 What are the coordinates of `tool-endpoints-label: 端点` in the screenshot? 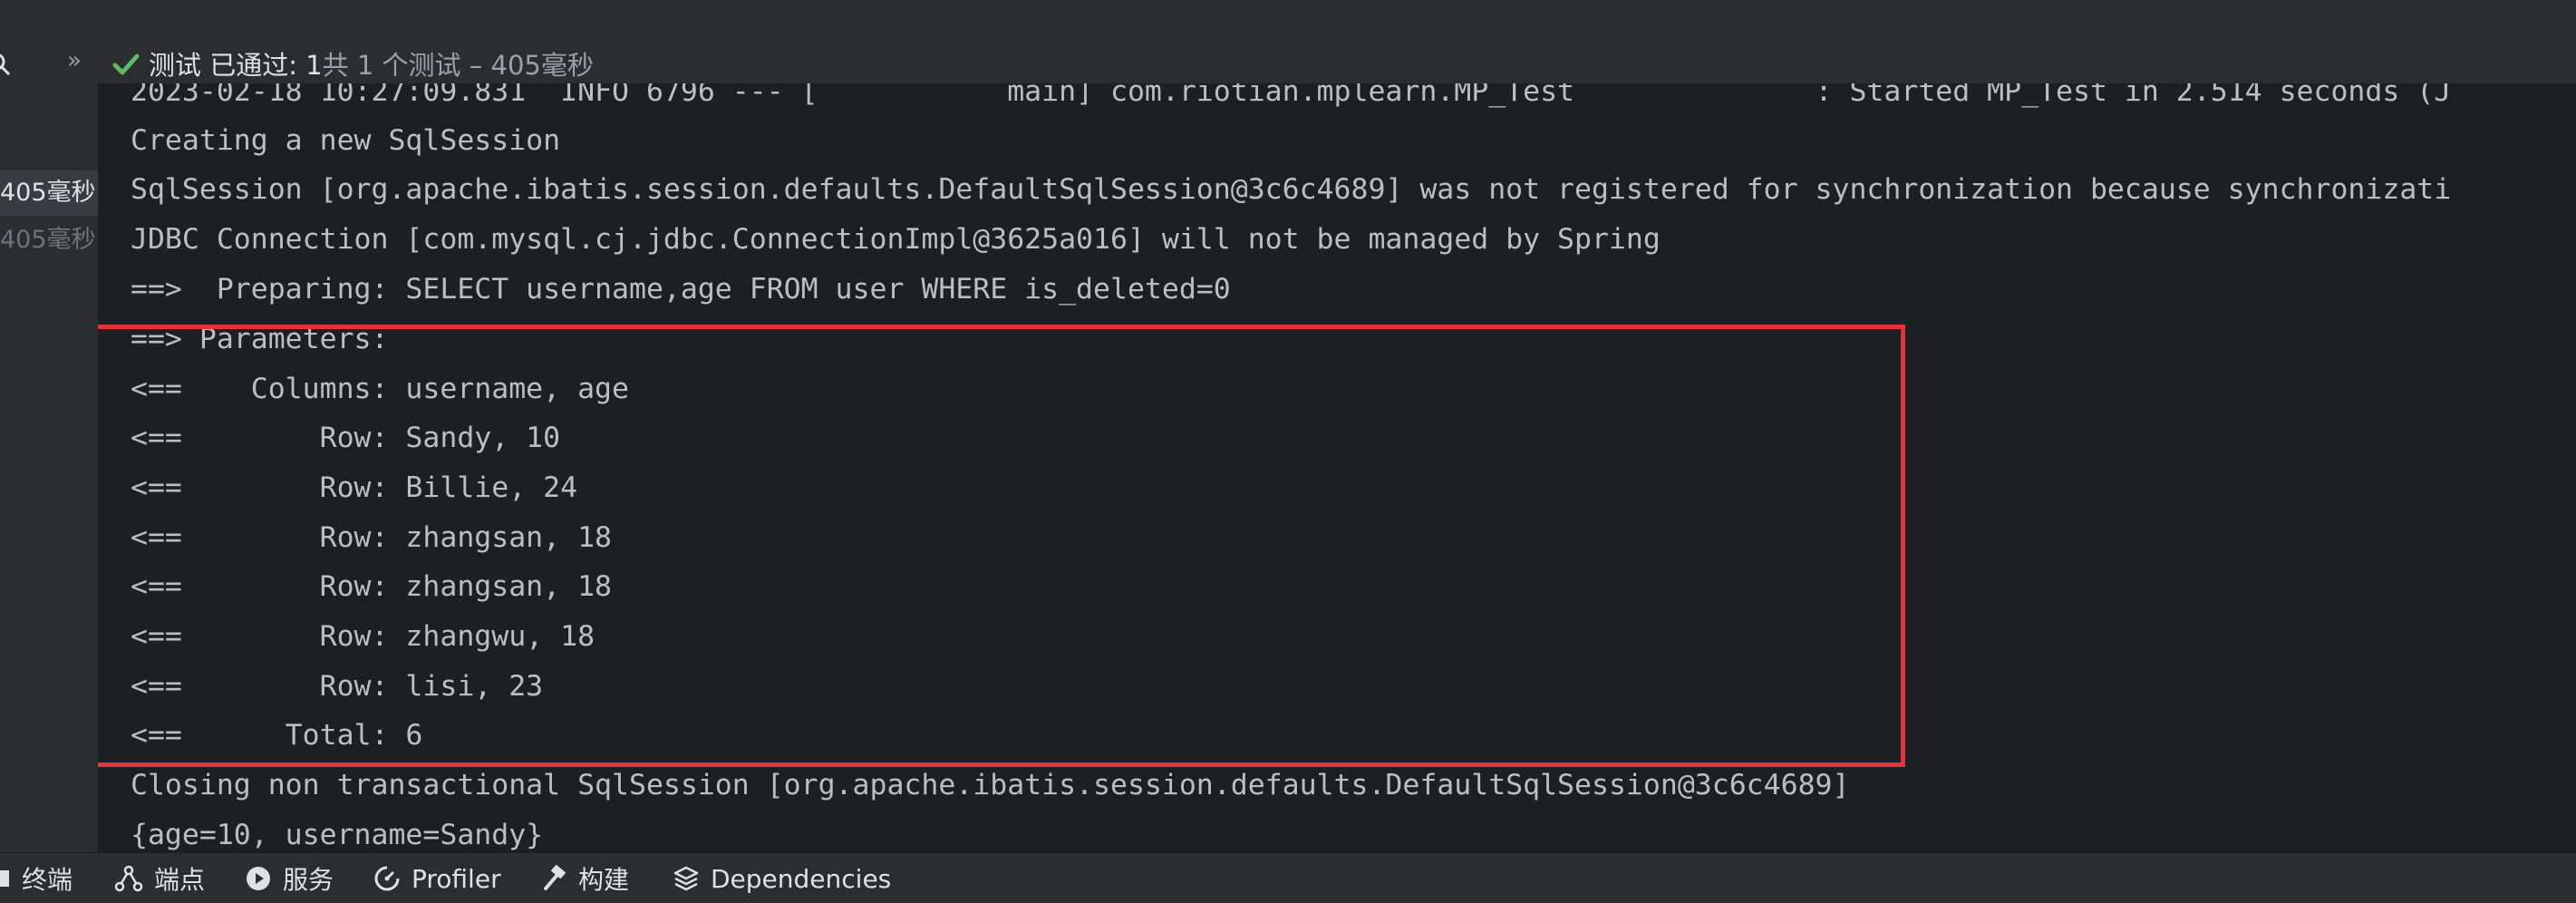 It's located at (180, 880).